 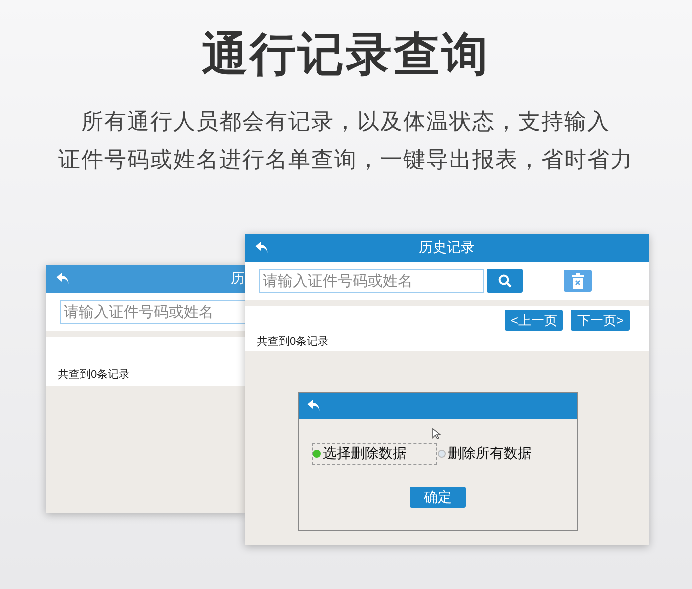 What do you see at coordinates (438, 497) in the screenshot?
I see `confirm-button: 确定` at bounding box center [438, 497].